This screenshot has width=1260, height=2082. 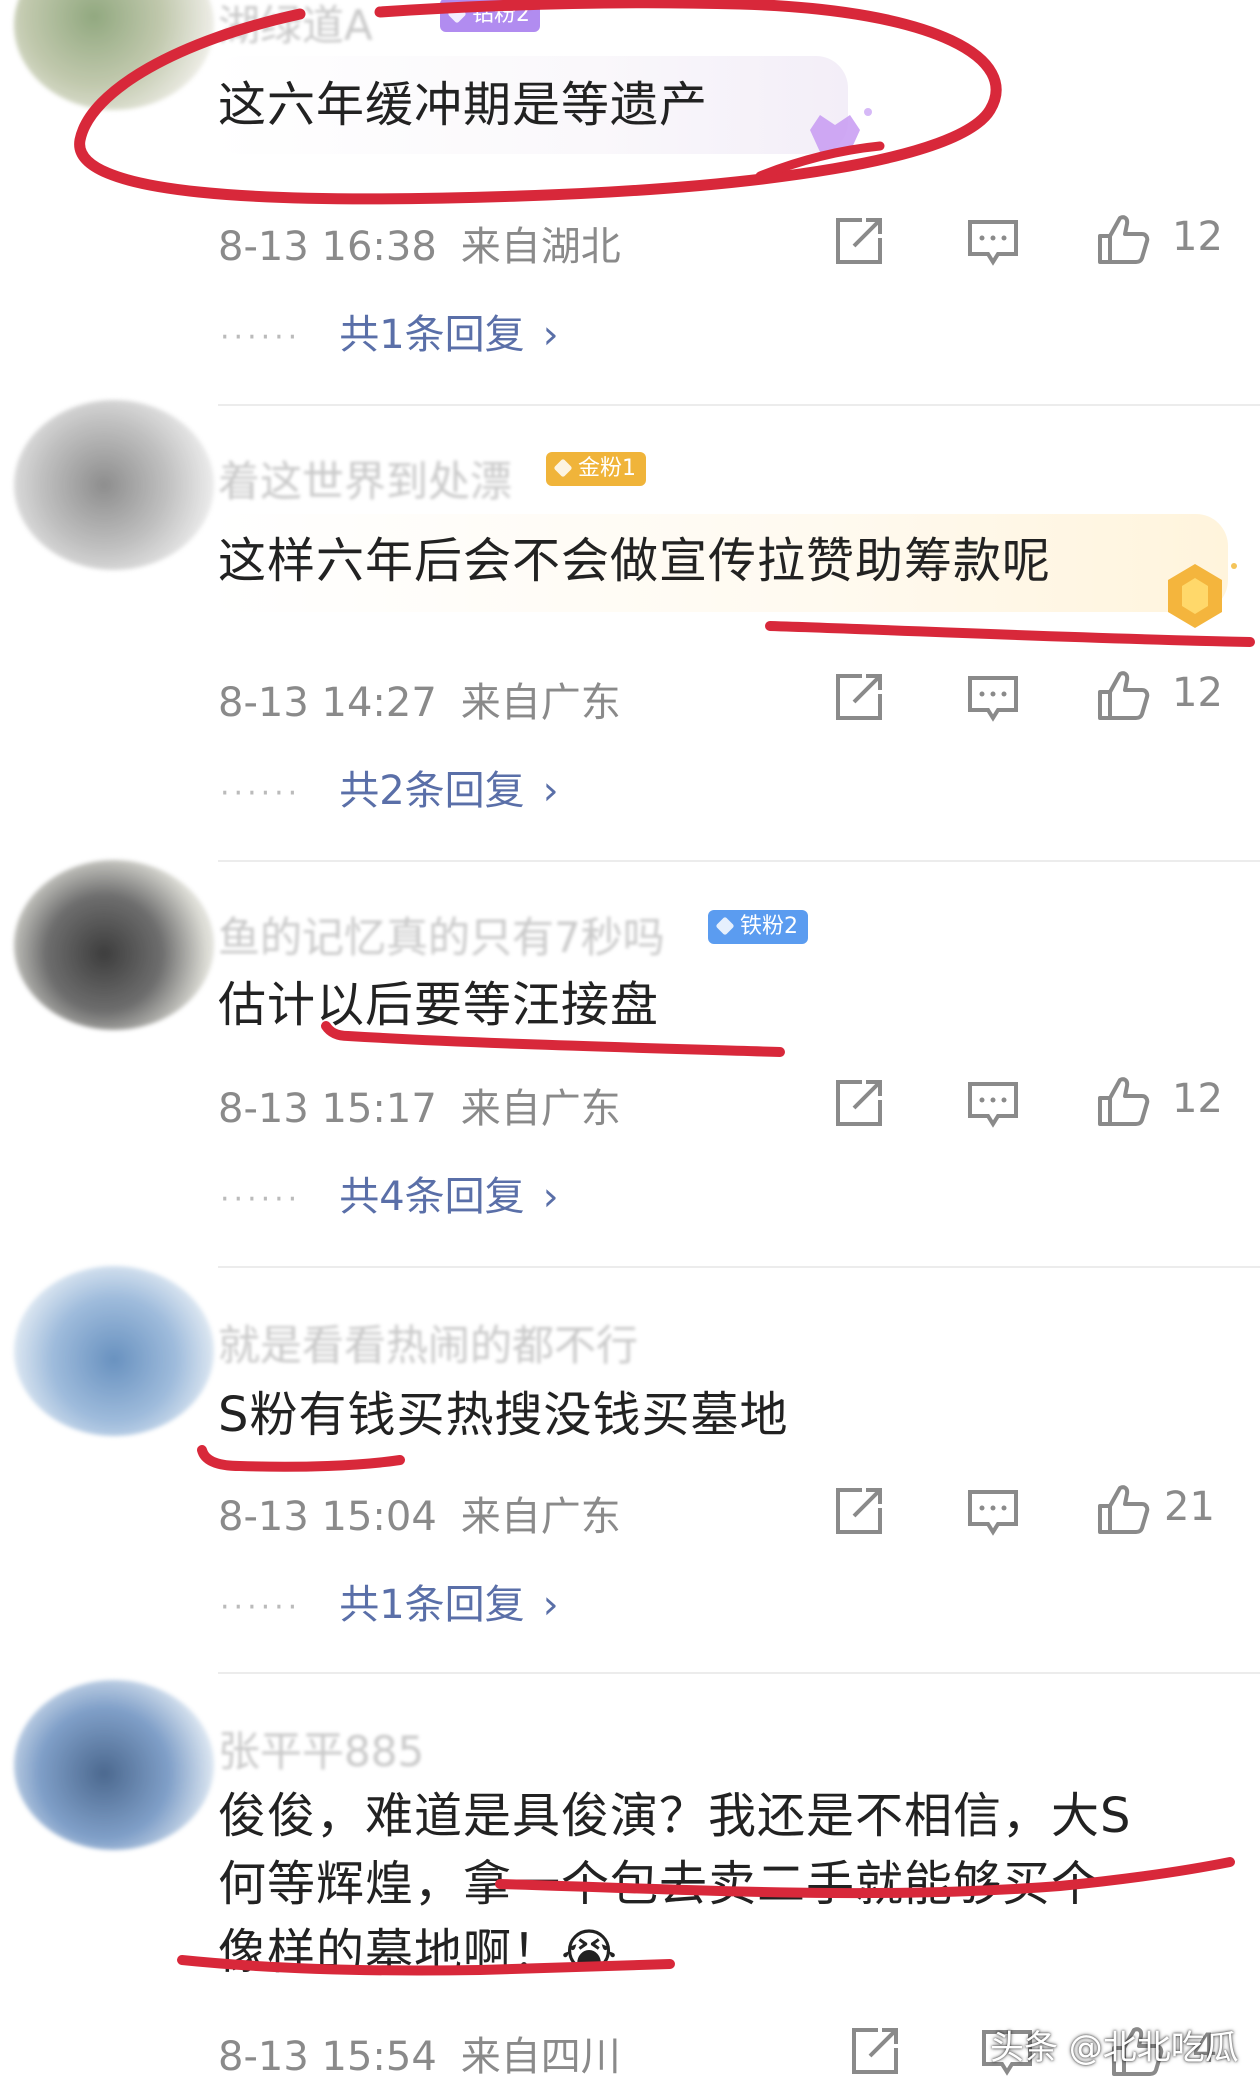 What do you see at coordinates (327, 1517) in the screenshot?
I see `comment-time: 8-13 15:04` at bounding box center [327, 1517].